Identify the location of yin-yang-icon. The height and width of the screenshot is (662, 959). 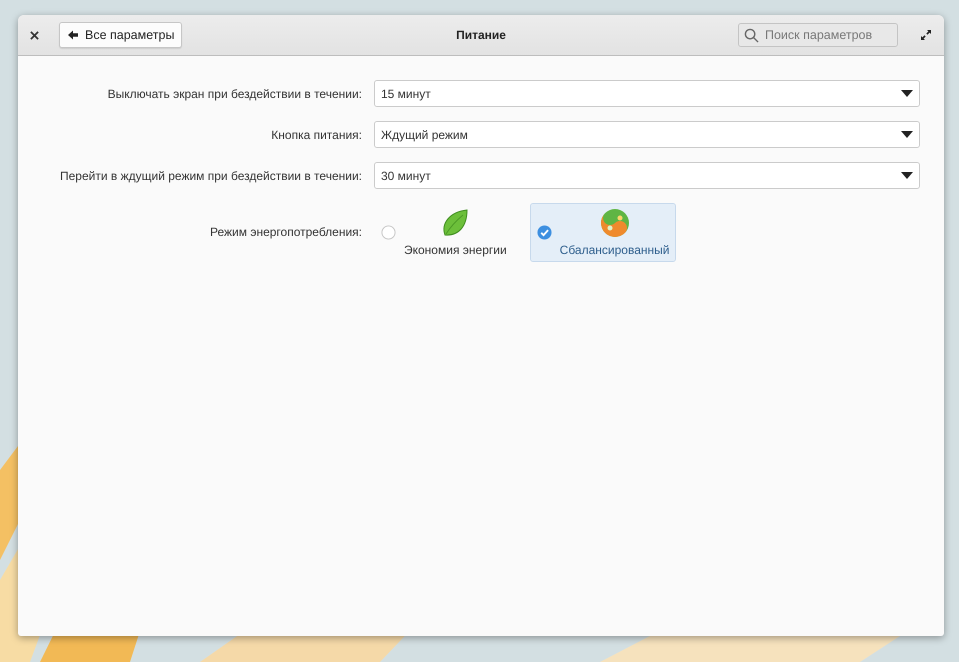
(615, 223).